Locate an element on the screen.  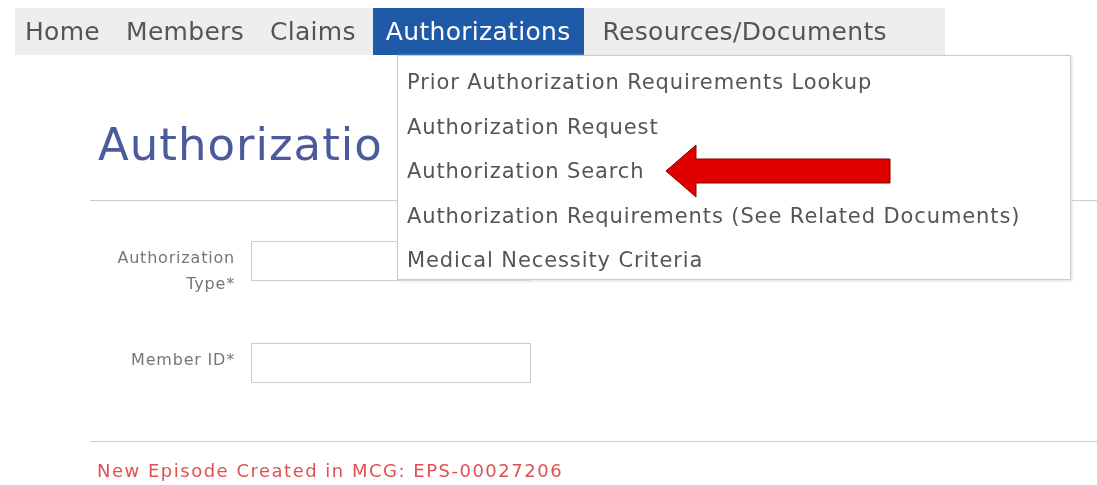
nav-tab: Resources/Documents is located at coordinates (744, 31).